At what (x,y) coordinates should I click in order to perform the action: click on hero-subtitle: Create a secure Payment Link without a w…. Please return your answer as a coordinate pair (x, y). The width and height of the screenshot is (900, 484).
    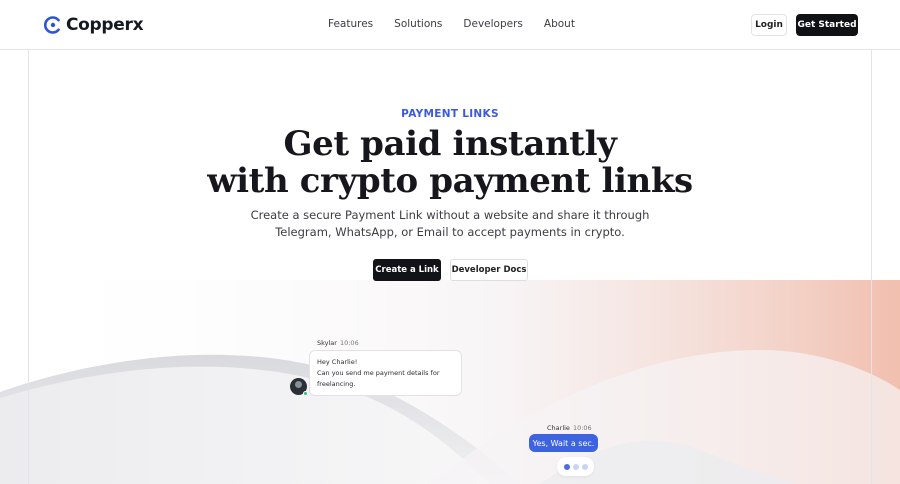
    Looking at the image, I should click on (450, 224).